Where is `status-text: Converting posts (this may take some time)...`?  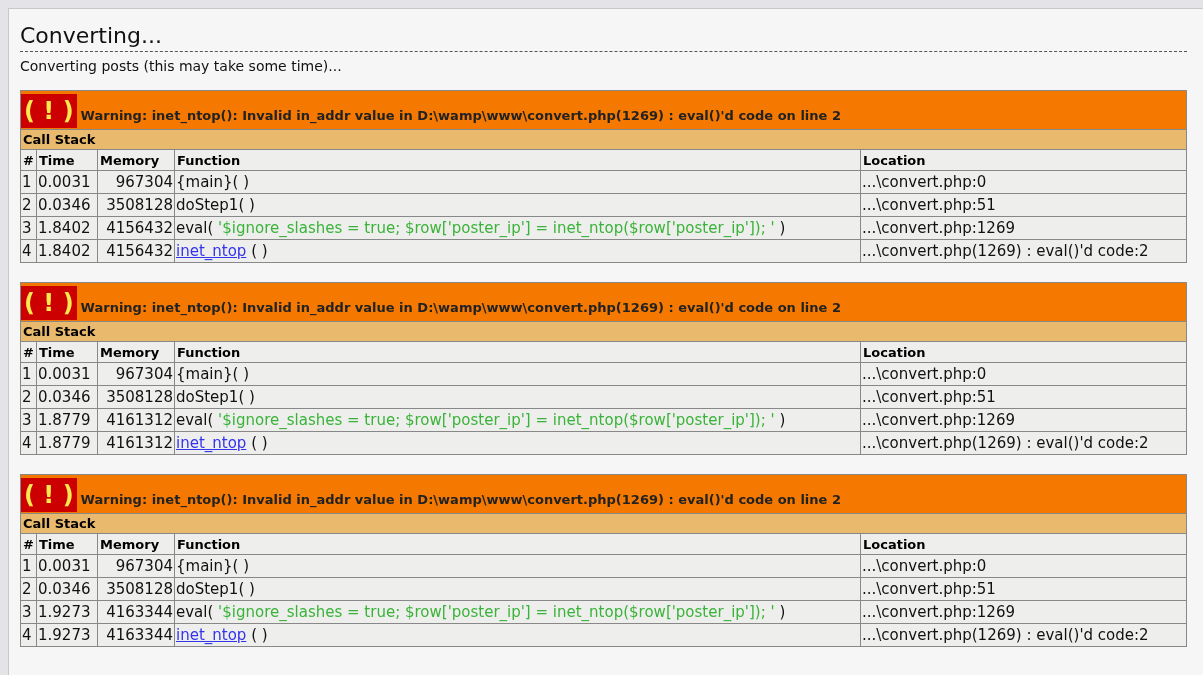
status-text: Converting posts (this may take some time)... is located at coordinates (181, 66).